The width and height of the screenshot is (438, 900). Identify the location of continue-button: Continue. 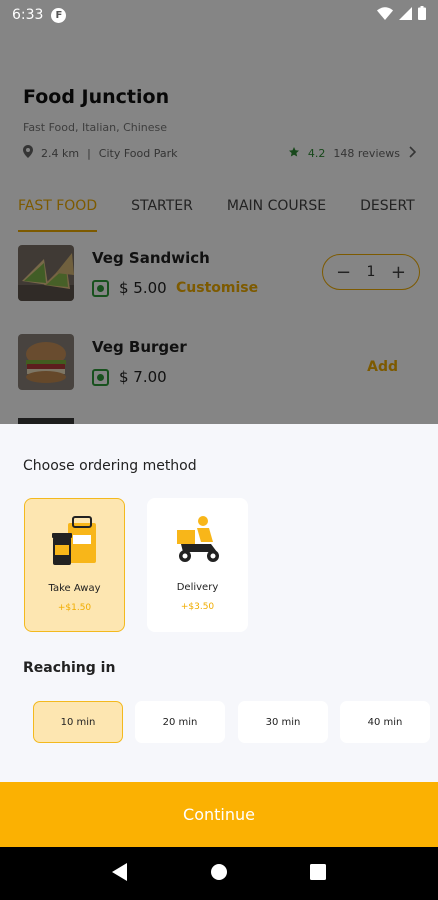
(219, 814).